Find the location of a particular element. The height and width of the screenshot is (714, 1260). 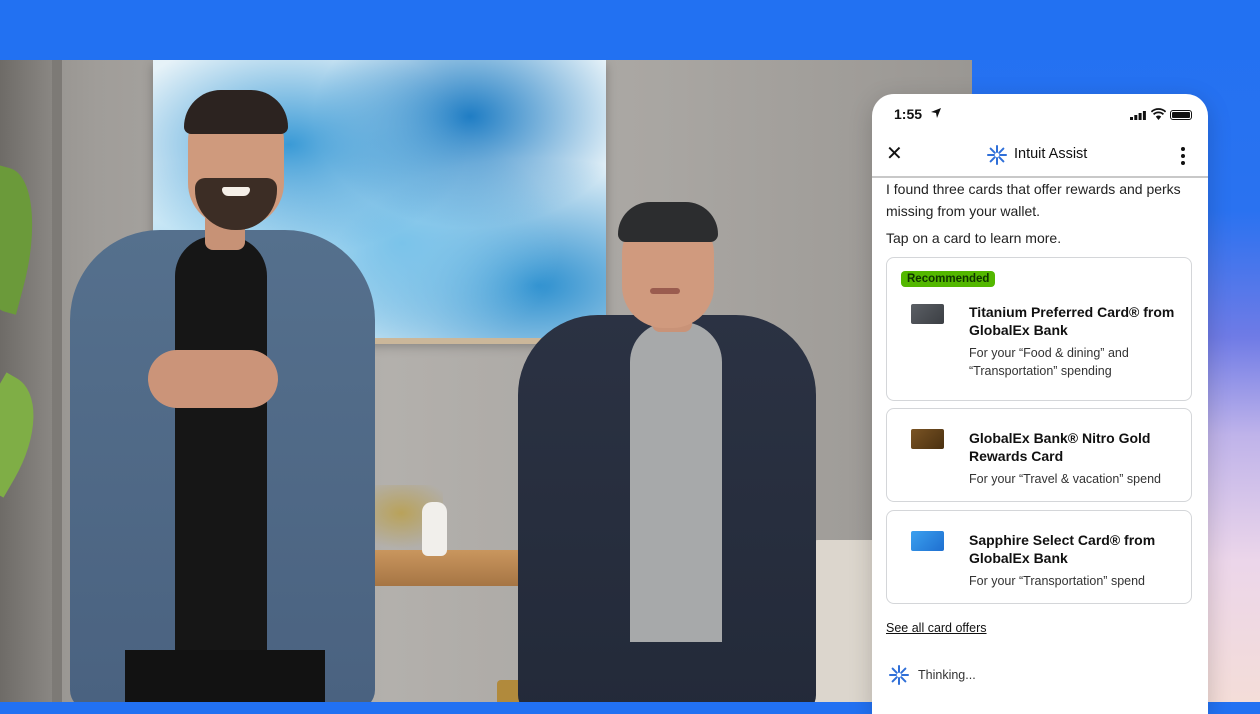

card-description: For your “Transportation” spend is located at coordinates (1057, 581).